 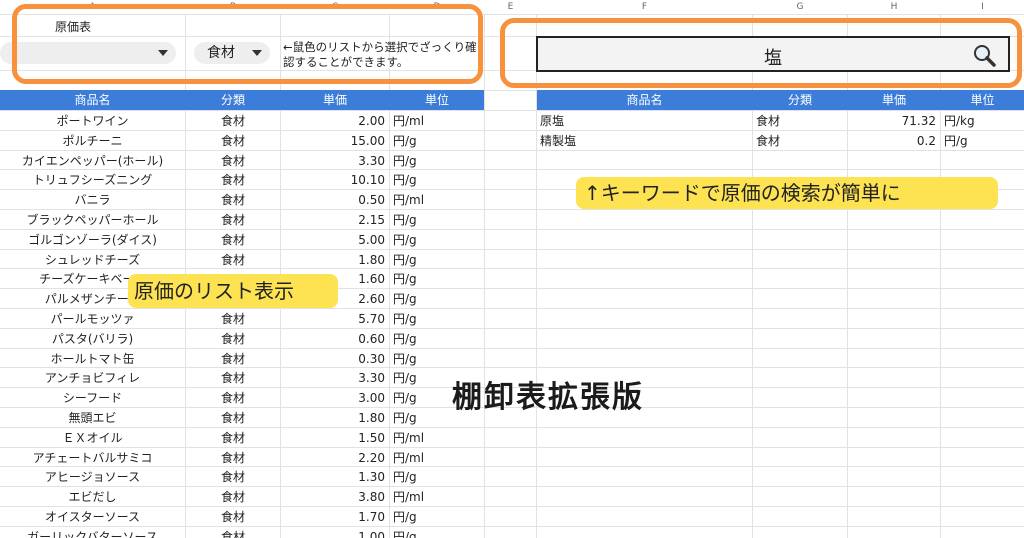 What do you see at coordinates (894, 7) in the screenshot?
I see `column-header-h: H` at bounding box center [894, 7].